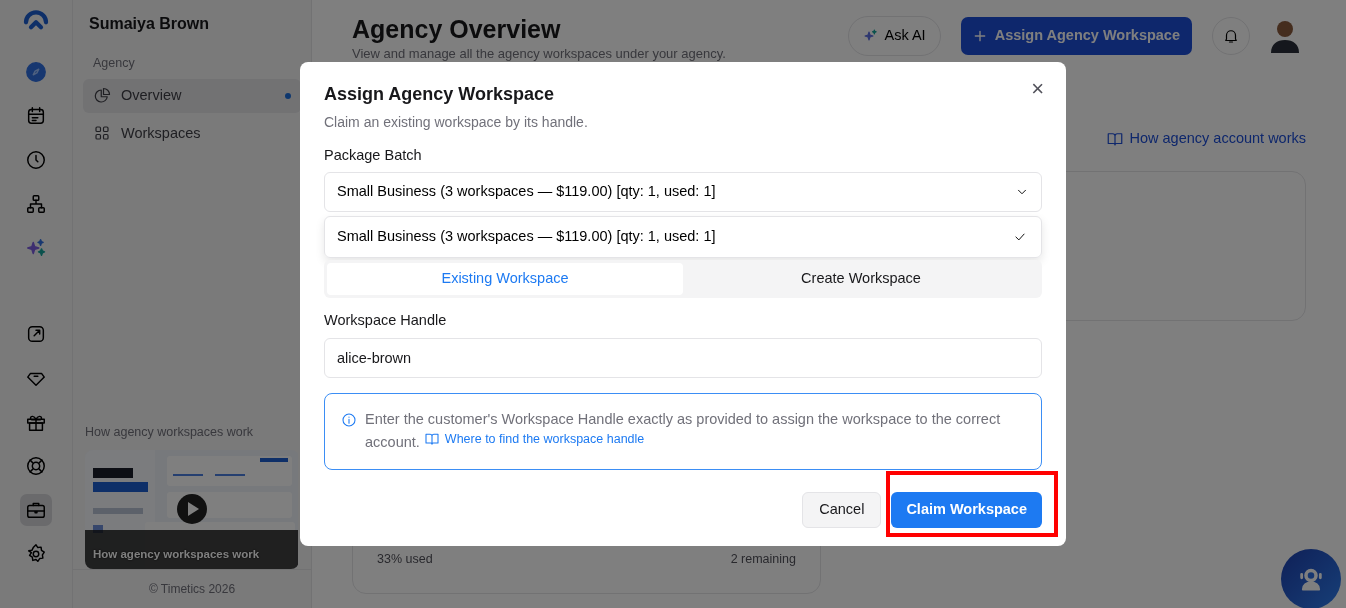 Image resolution: width=1346 pixels, height=608 pixels. I want to click on settings-icon, so click(36, 554).